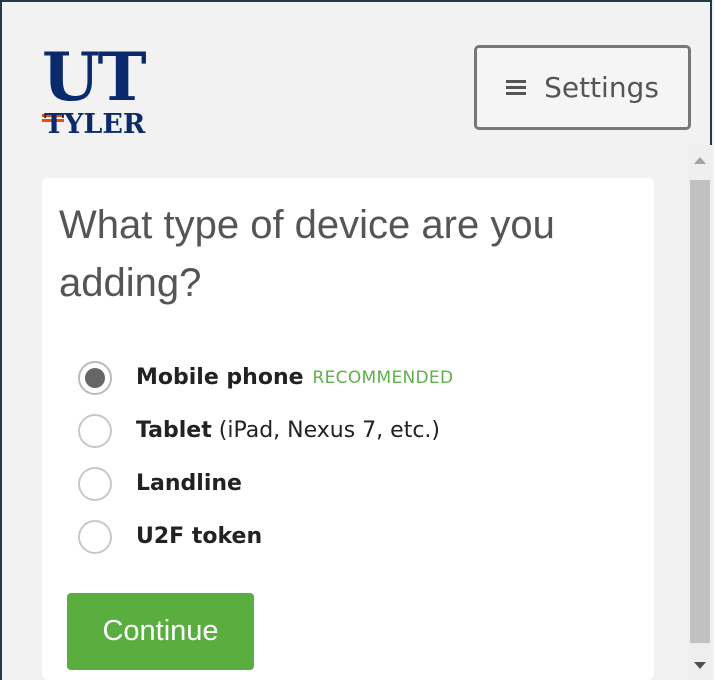 This screenshot has width=714, height=680. I want to click on continue-button: Continue, so click(160, 631).